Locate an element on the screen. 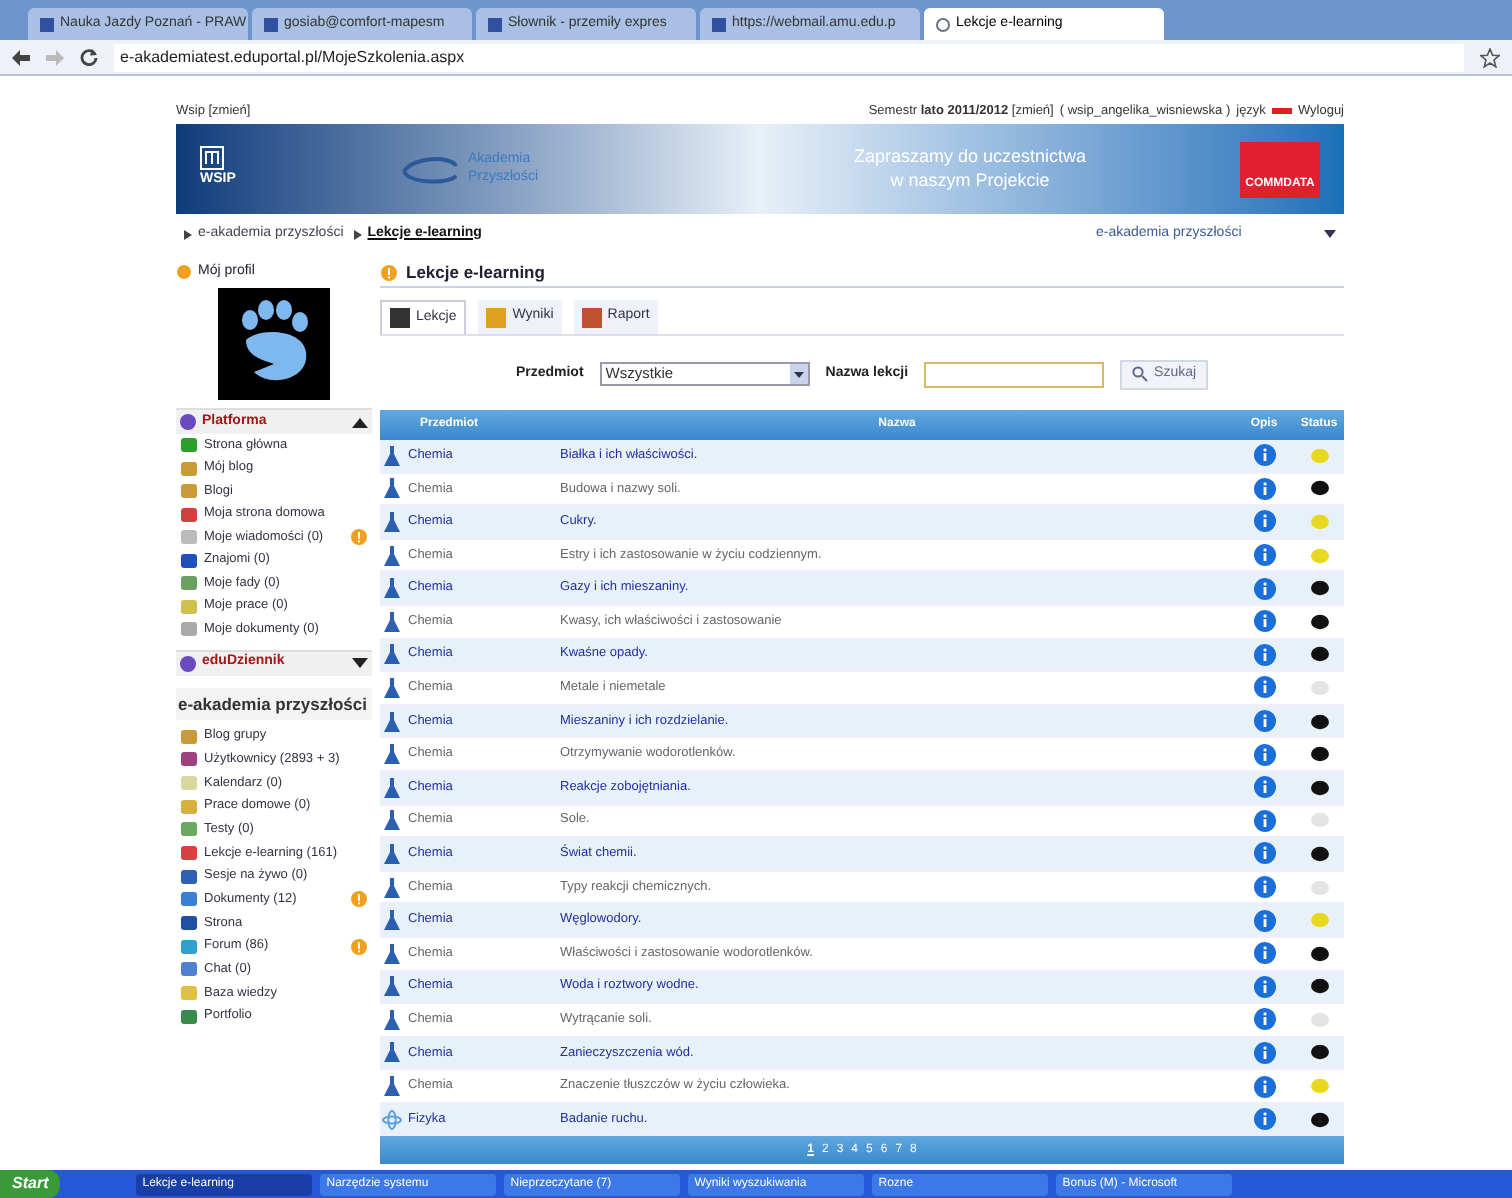 The width and height of the screenshot is (1512, 1198). collapse-icon is located at coordinates (360, 422).